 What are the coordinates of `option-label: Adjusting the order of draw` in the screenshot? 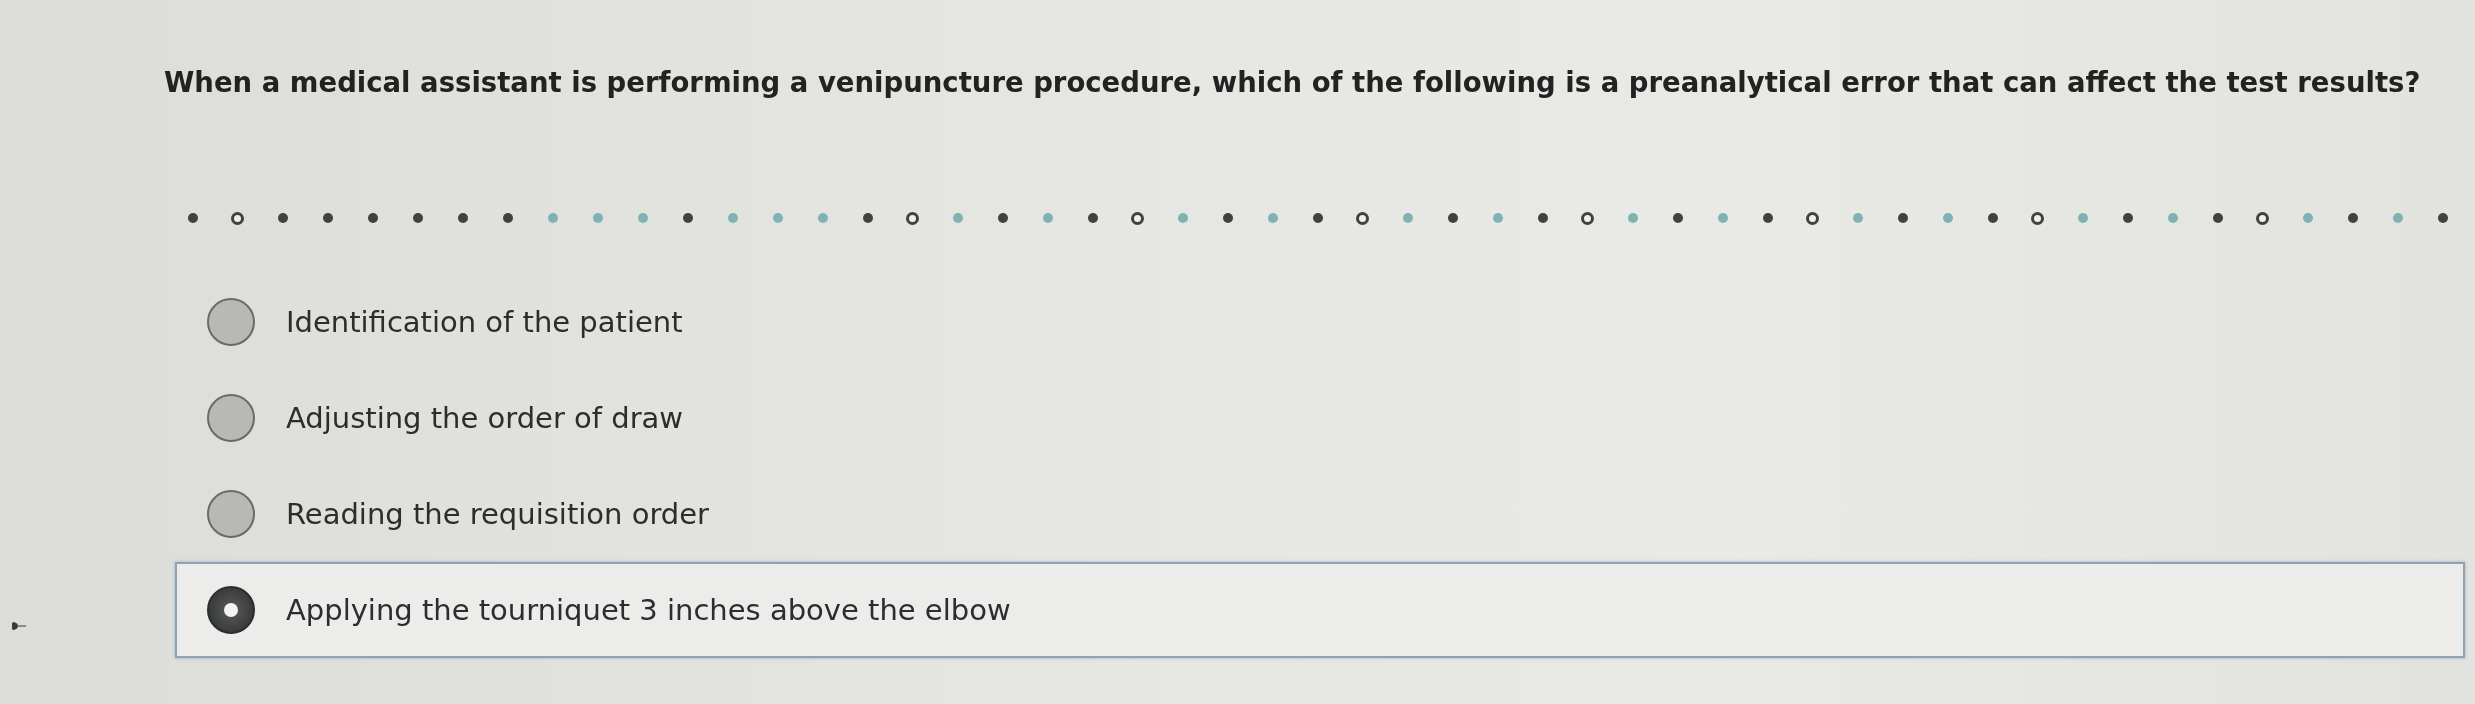 It's located at (485, 418).